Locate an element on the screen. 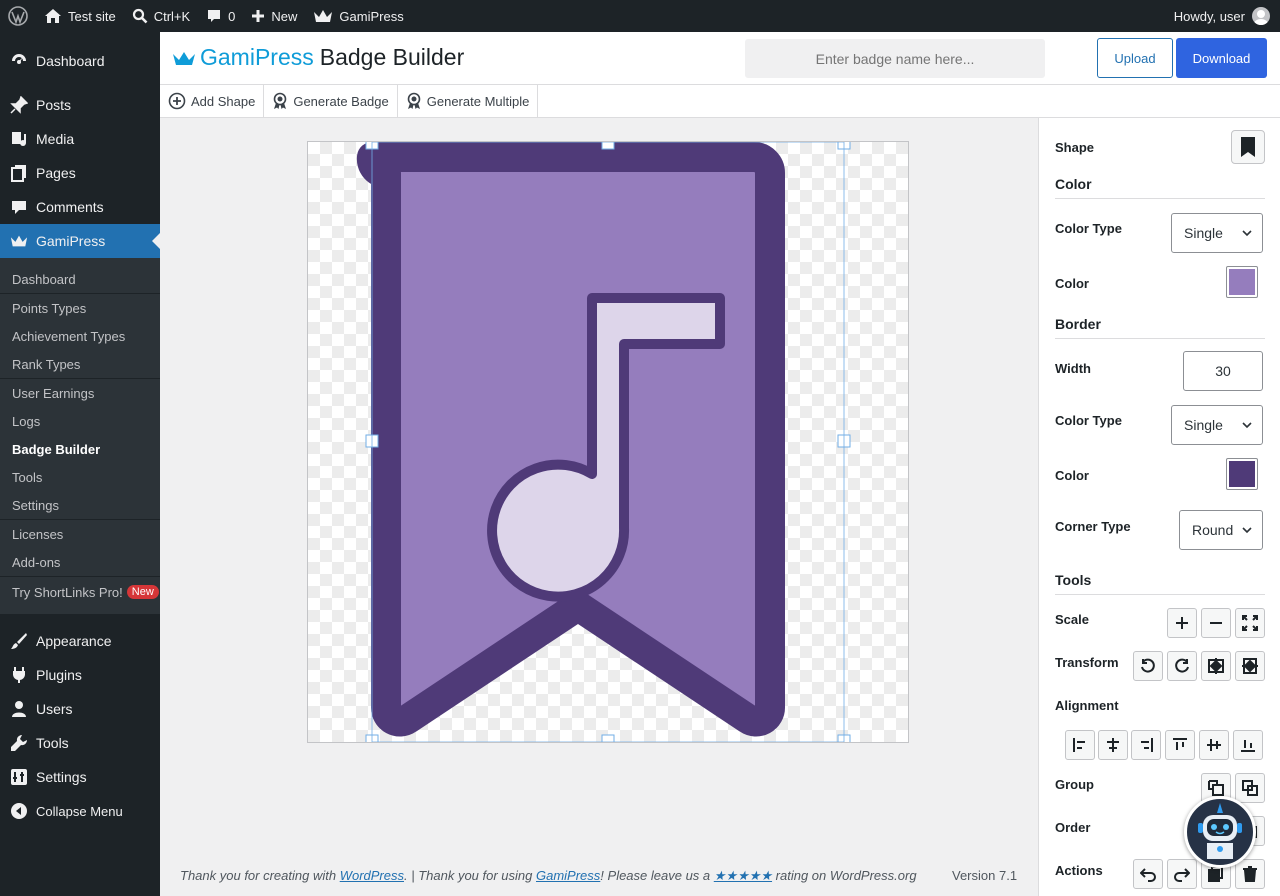  shape-picker-button is located at coordinates (1248, 147).